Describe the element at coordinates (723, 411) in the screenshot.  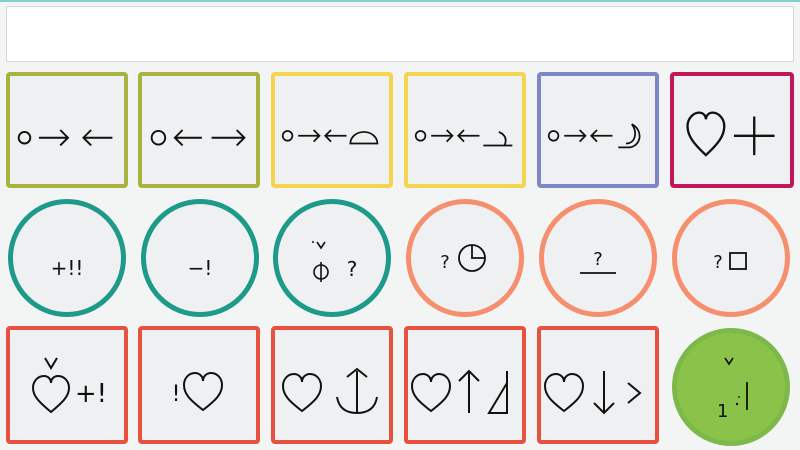
I see `key-label: 1` at that location.